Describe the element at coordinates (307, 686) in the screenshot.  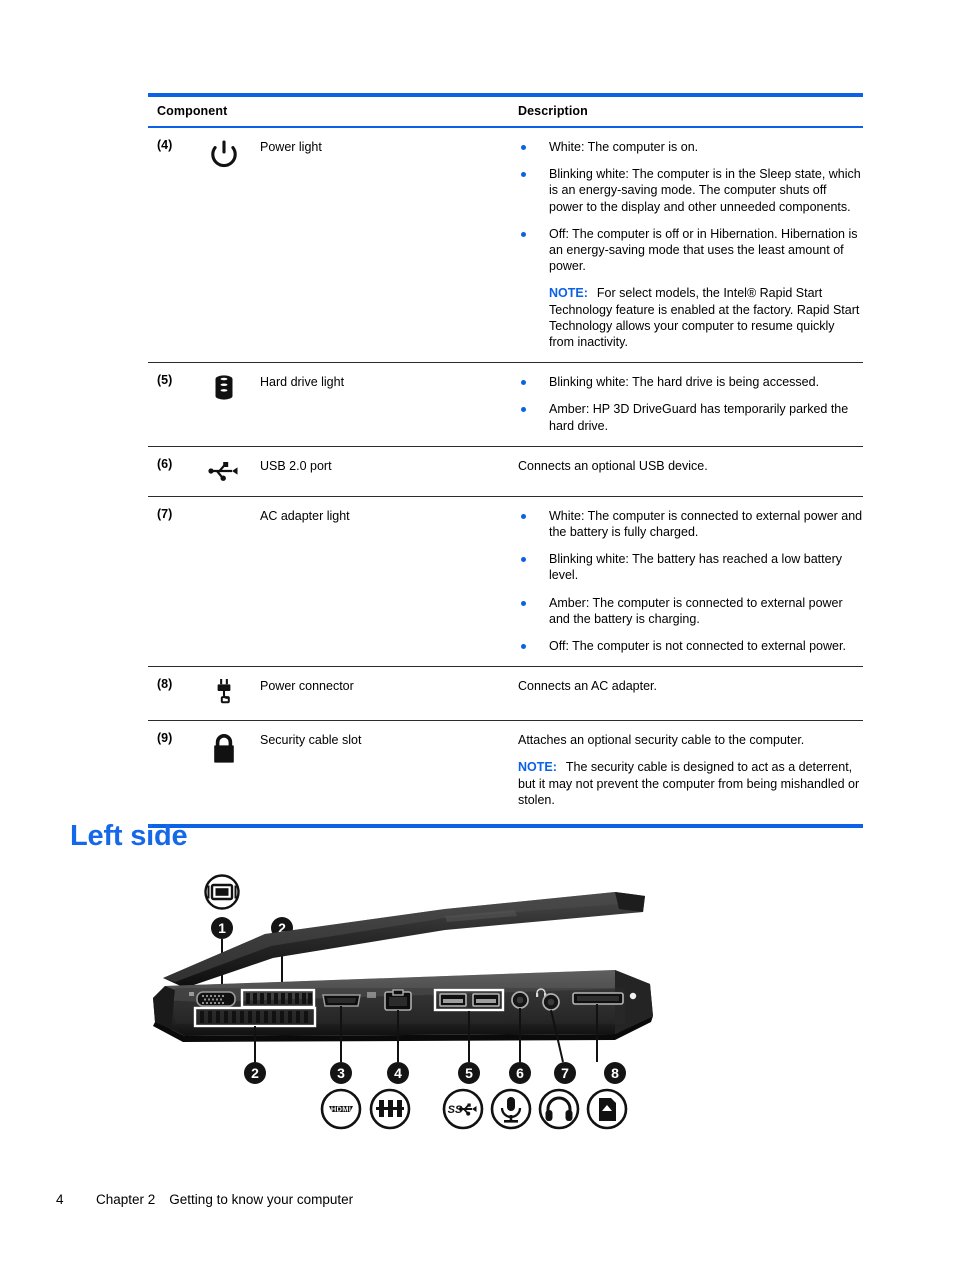
I see `component-name: Power connector` at that location.